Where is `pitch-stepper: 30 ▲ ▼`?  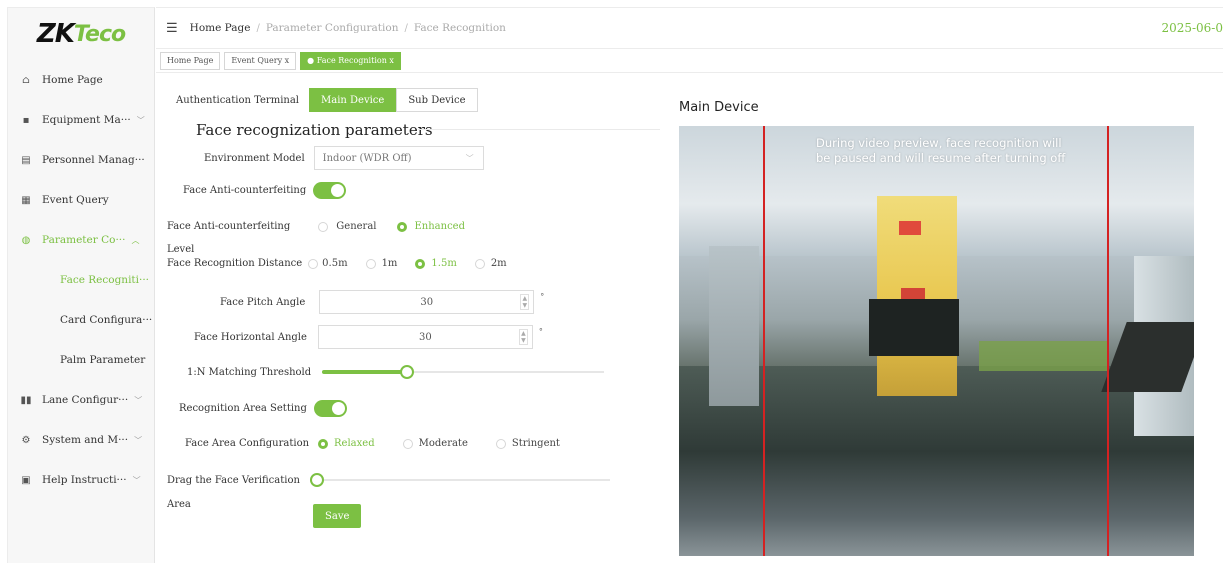
pitch-stepper: 30 ▲ ▼ is located at coordinates (427, 302).